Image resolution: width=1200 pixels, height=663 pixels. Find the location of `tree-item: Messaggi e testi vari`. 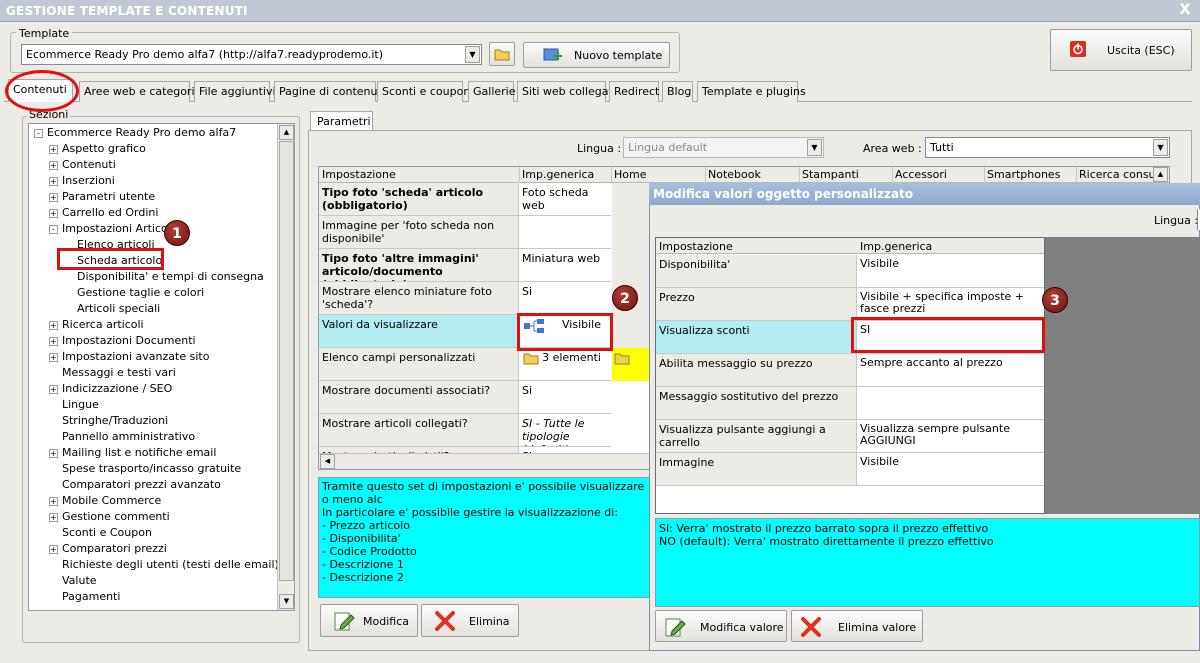

tree-item: Messaggi e testi vari is located at coordinates (119, 372).